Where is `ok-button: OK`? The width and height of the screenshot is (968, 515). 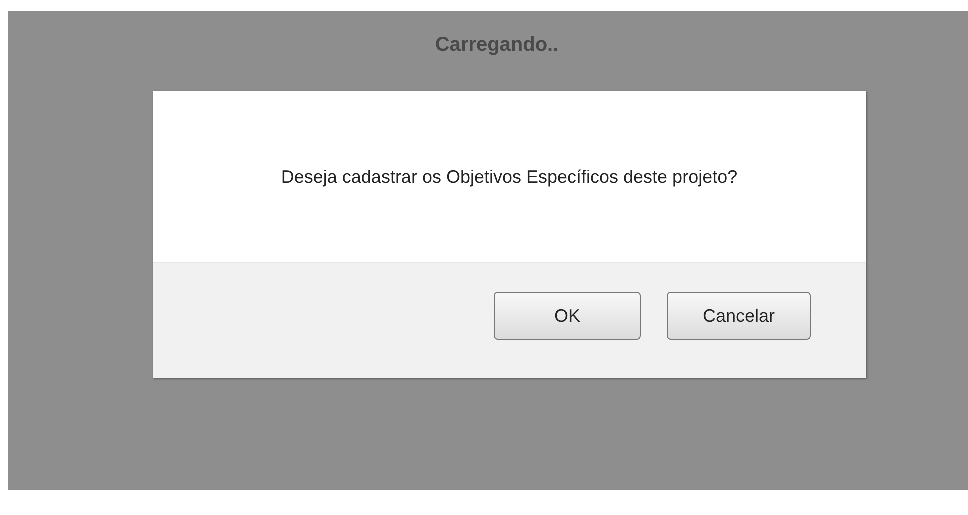 ok-button: OK is located at coordinates (567, 316).